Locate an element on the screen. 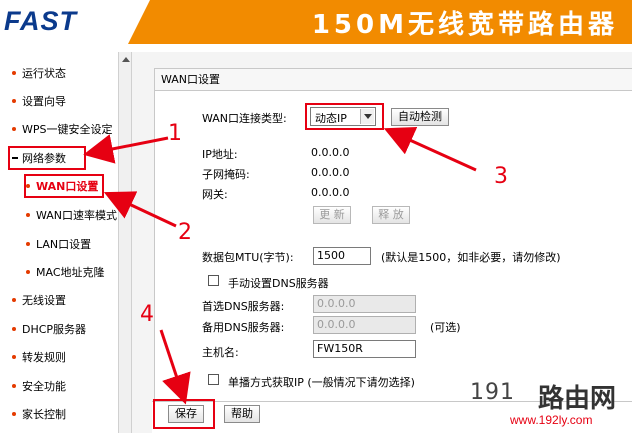  dns2-hint: (可选) is located at coordinates (445, 327).